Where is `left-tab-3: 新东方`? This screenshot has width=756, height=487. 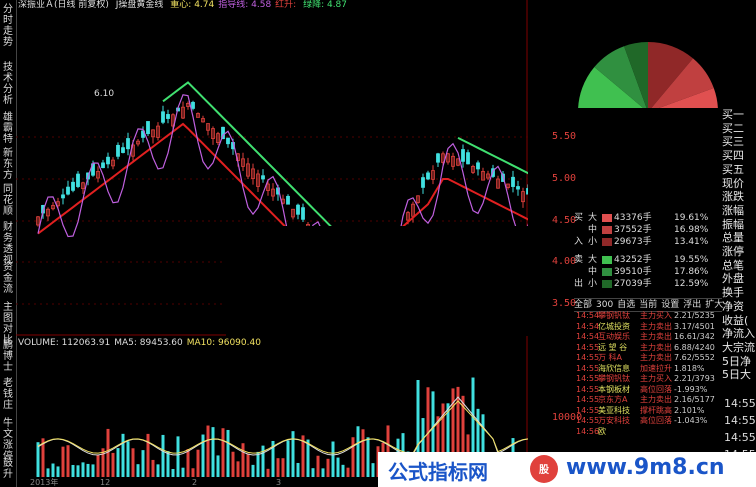
left-tab-3: 新东方 is located at coordinates (8, 164).